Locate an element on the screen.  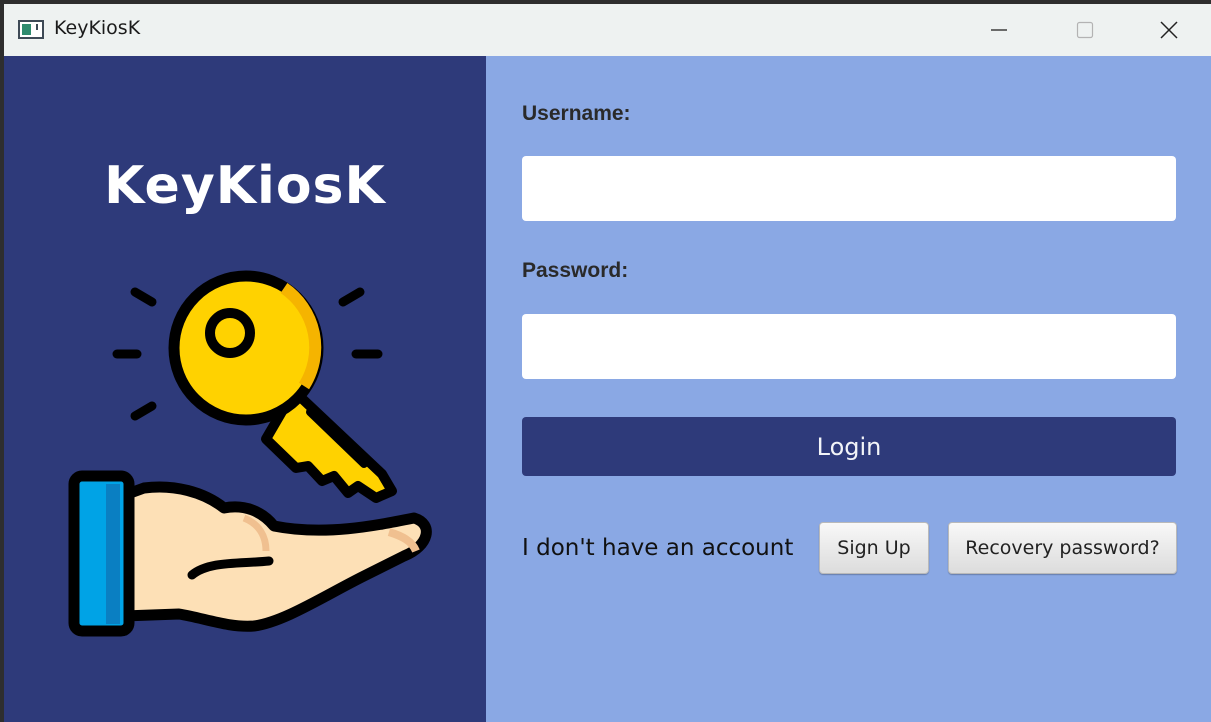
title-bar: KeyKiosK is located at coordinates (607, 30).